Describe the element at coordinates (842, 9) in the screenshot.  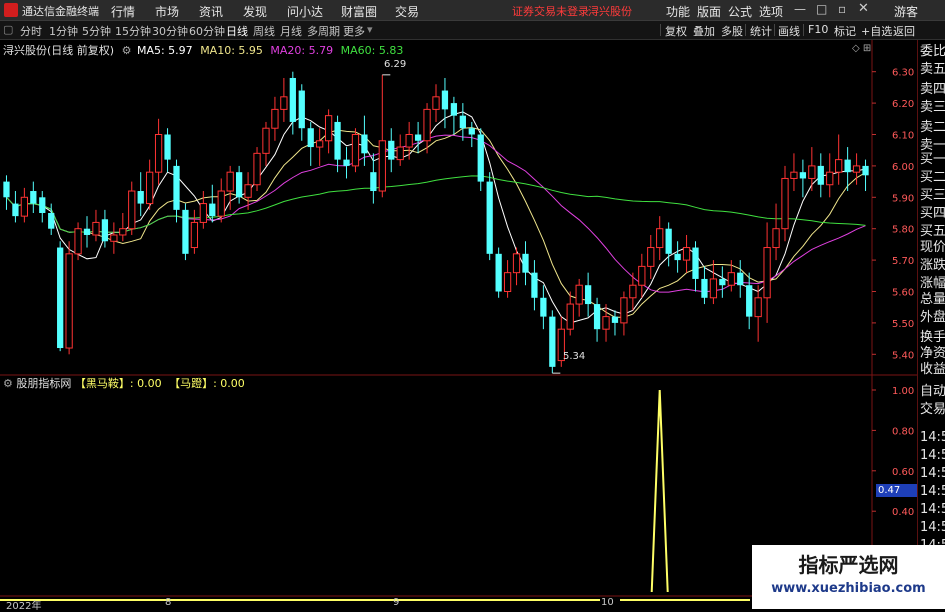
I see `restore-icon: ▫` at that location.